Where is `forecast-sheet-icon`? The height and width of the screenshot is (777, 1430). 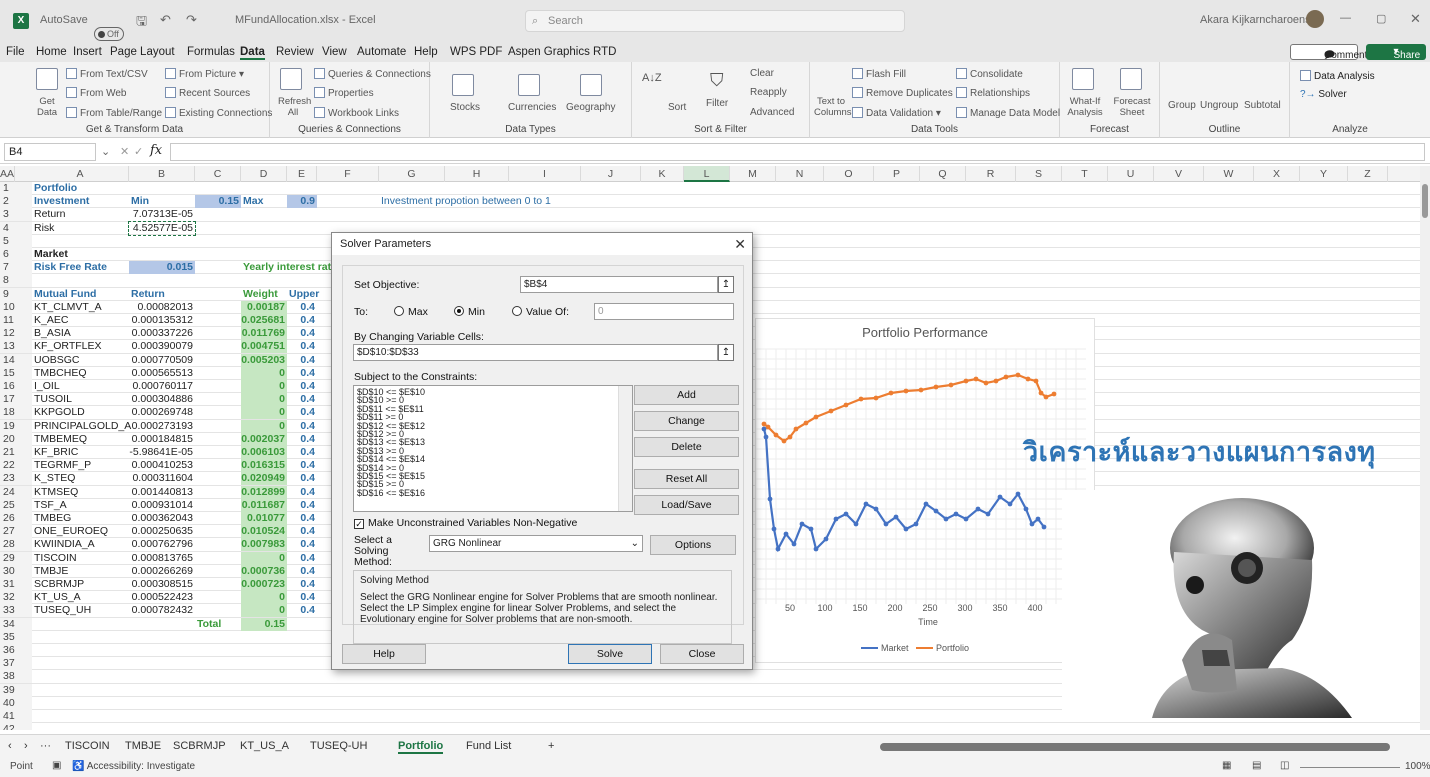 forecast-sheet-icon is located at coordinates (1131, 79).